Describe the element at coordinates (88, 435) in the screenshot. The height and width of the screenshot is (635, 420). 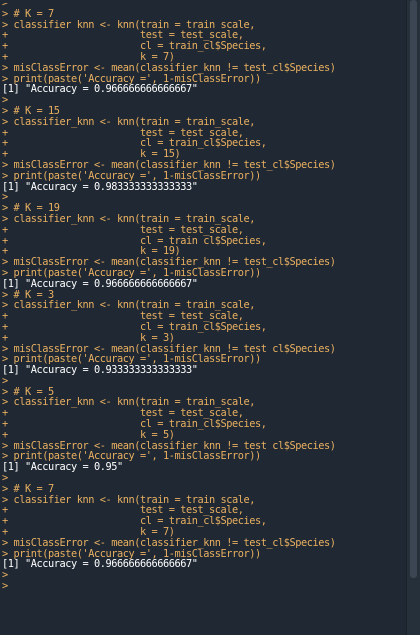
I see `console-command-line: + k = 5)` at that location.